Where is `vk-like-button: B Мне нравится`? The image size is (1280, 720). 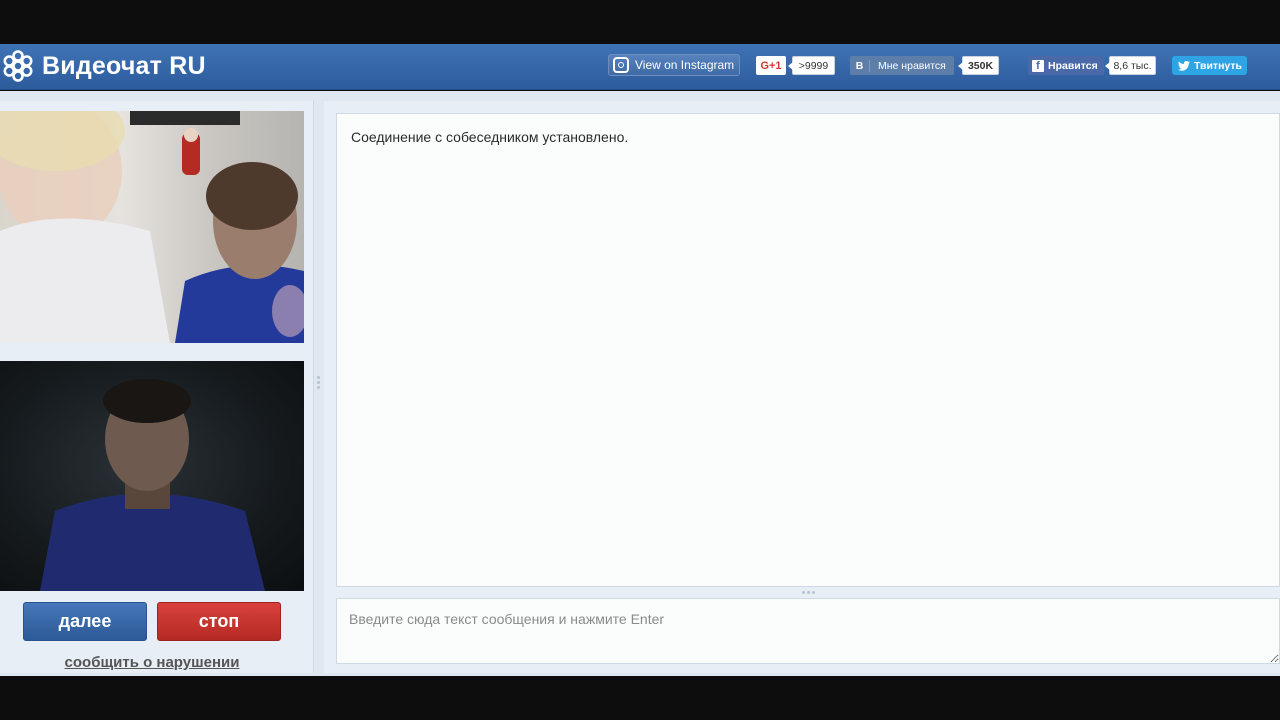 vk-like-button: B Мне нравится is located at coordinates (902, 65).